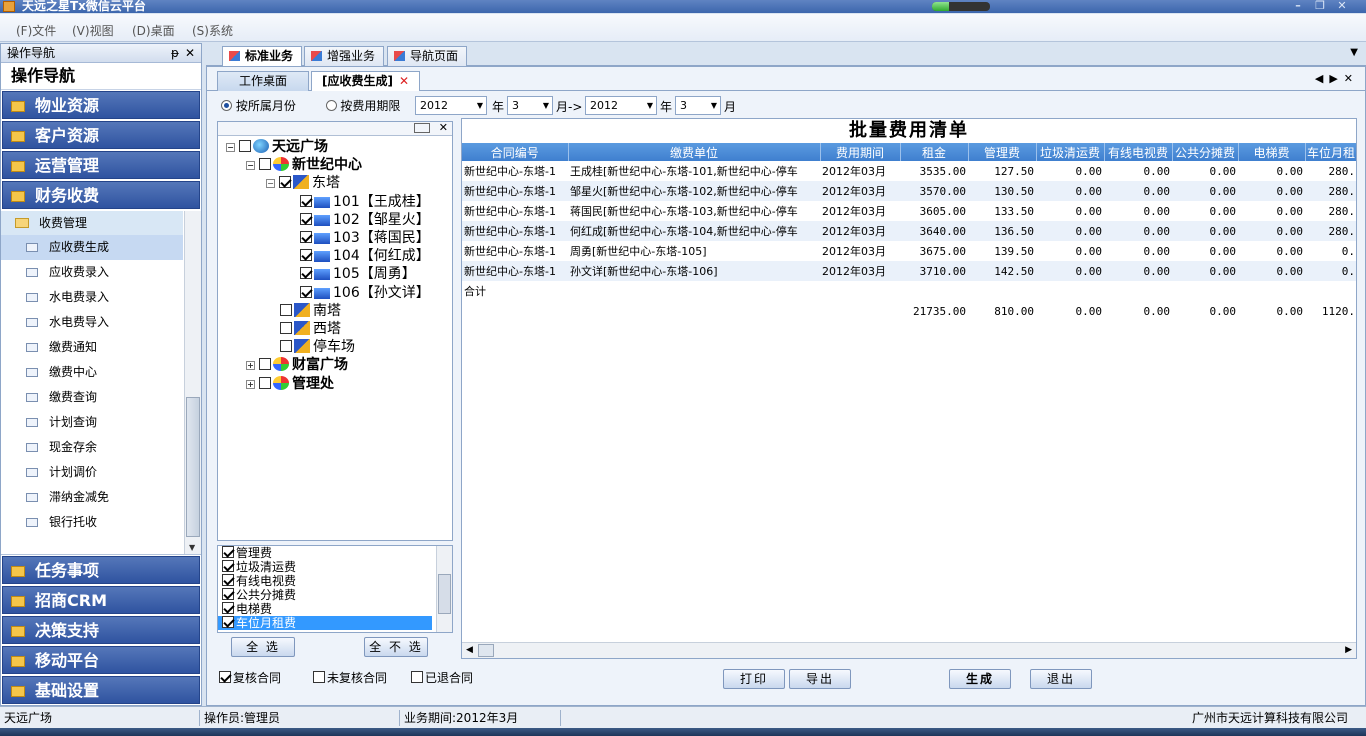 This screenshot has height=736, width=1366. What do you see at coordinates (93, 30) in the screenshot?
I see `menu-view: (V)视图` at bounding box center [93, 30].